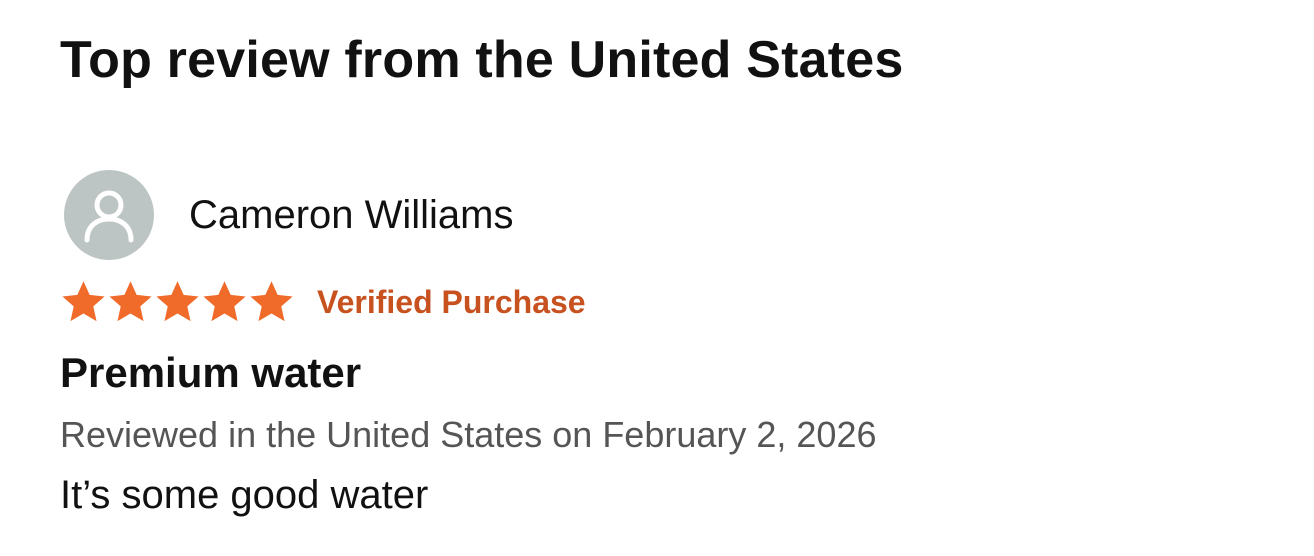 This screenshot has height=556, width=1314. I want to click on avatar, so click(109, 215).